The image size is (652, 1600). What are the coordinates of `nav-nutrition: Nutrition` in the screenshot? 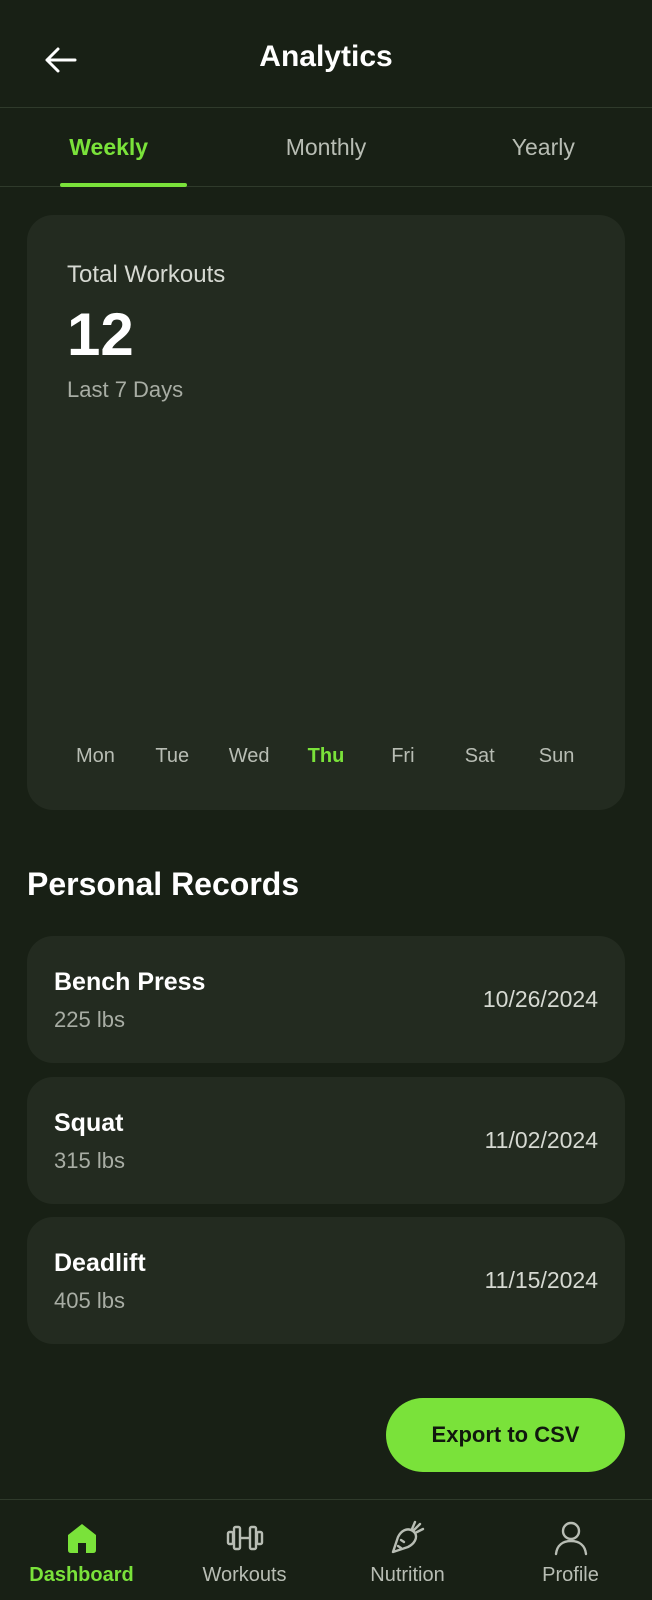 It's located at (407, 1550).